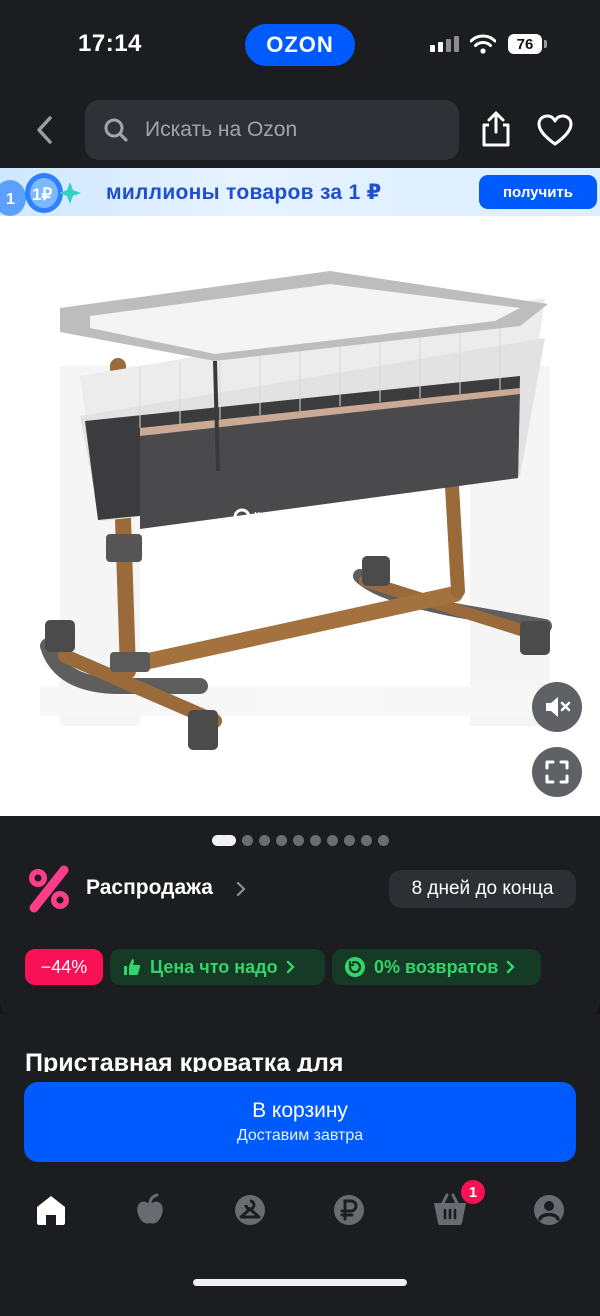  Describe the element at coordinates (64, 967) in the screenshot. I see `discount-badge: −44%` at that location.